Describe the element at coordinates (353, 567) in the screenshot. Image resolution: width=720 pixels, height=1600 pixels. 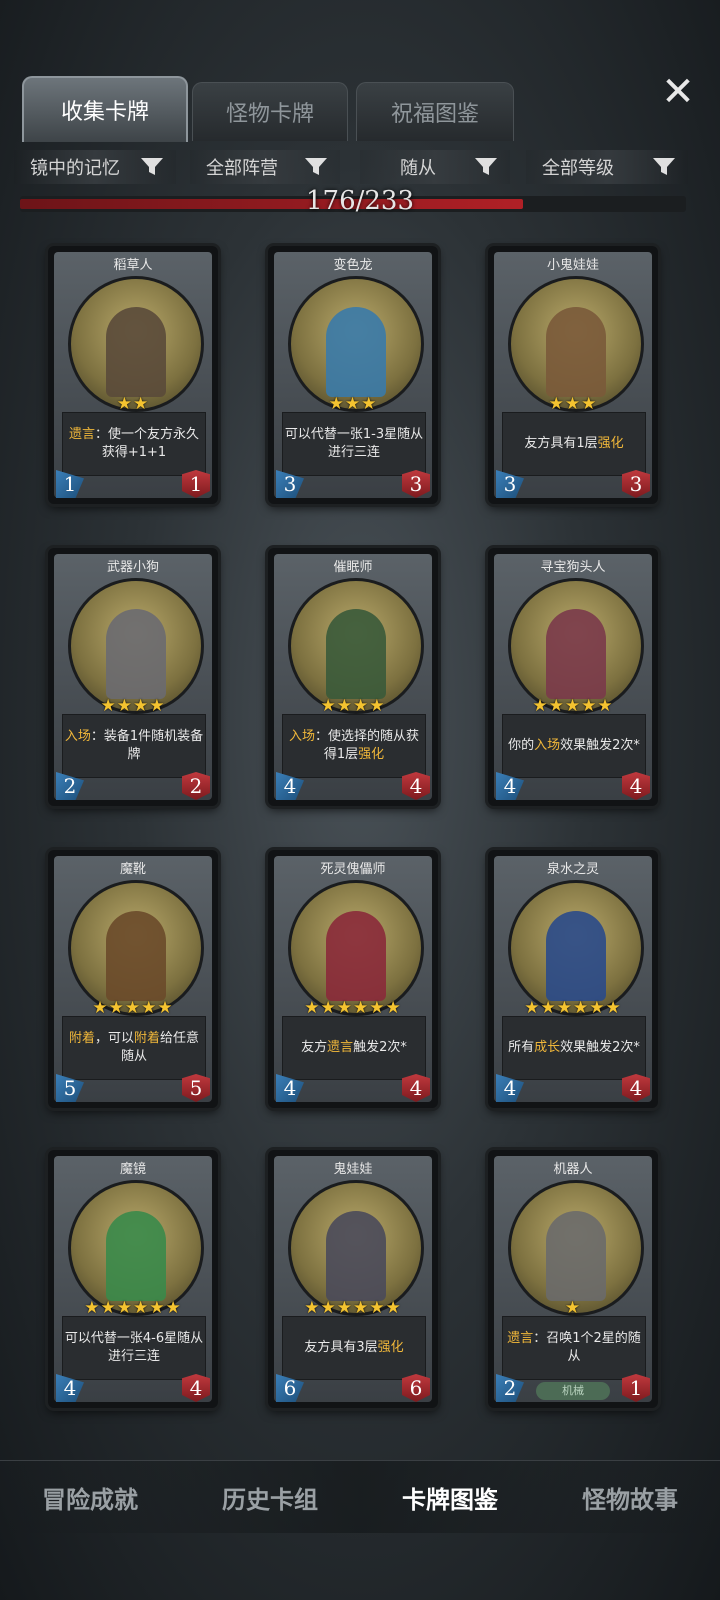
I see `card-name: 催眠师` at that location.